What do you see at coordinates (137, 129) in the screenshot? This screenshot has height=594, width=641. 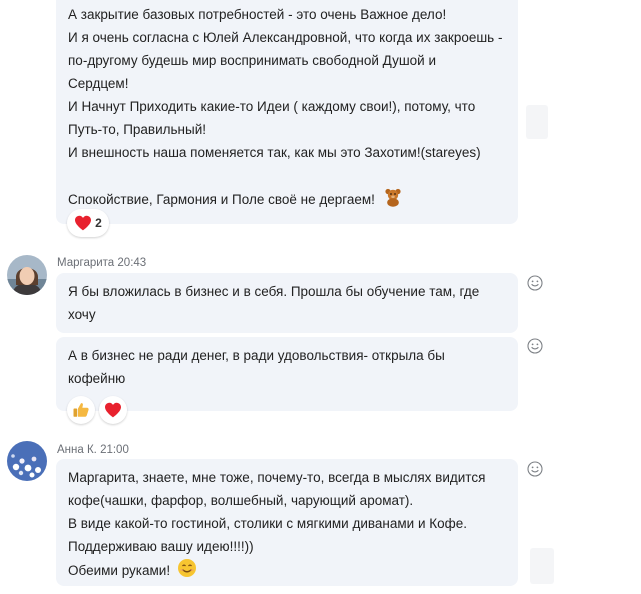 I see `message-text-line: Путь-то, Правильный!` at bounding box center [137, 129].